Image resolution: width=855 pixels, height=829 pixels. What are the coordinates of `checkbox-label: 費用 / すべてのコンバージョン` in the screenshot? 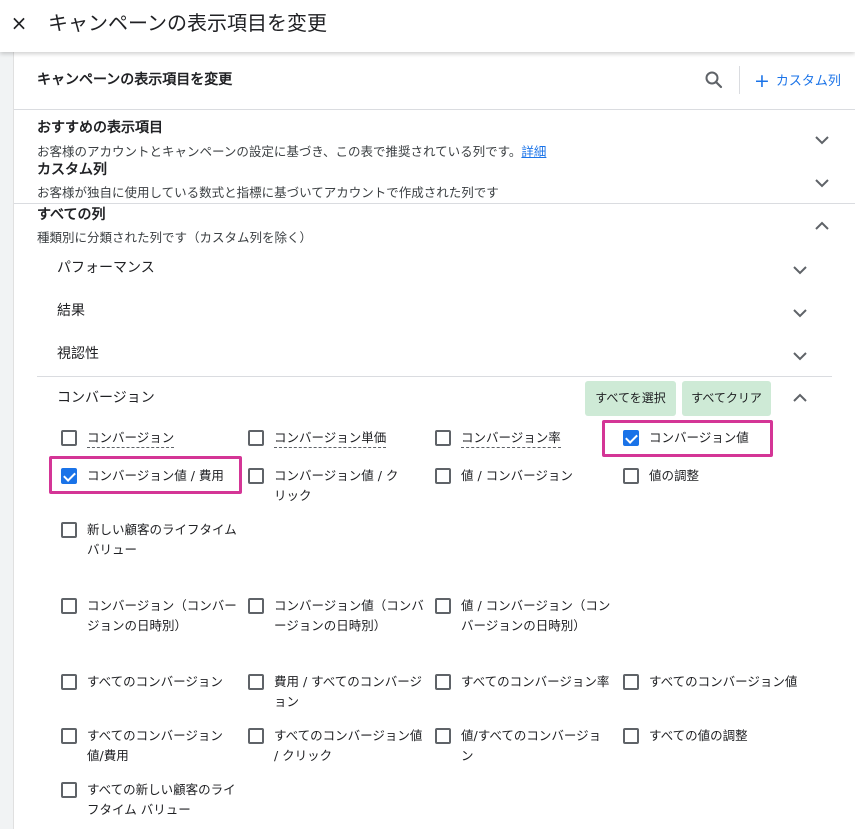 It's located at (348, 691).